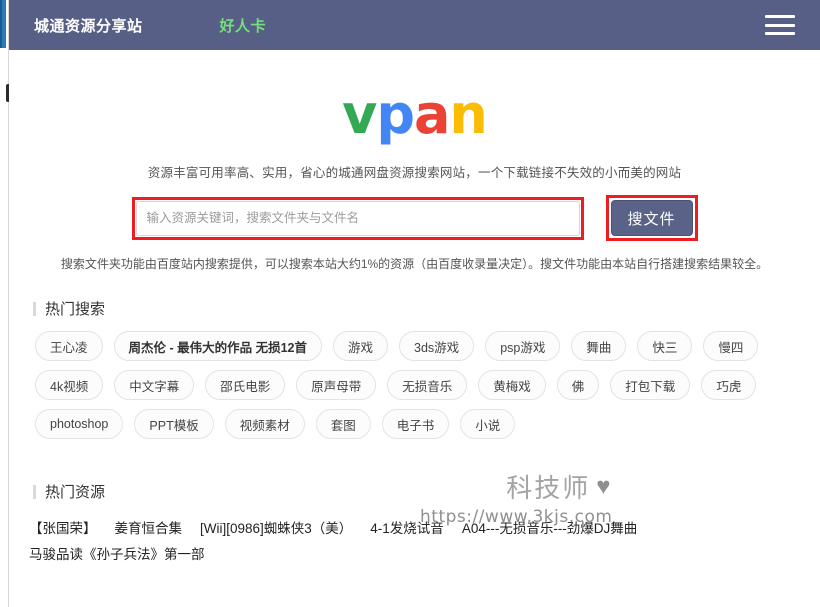  What do you see at coordinates (69, 346) in the screenshot?
I see `hot-search-tag: 王心凌` at bounding box center [69, 346].